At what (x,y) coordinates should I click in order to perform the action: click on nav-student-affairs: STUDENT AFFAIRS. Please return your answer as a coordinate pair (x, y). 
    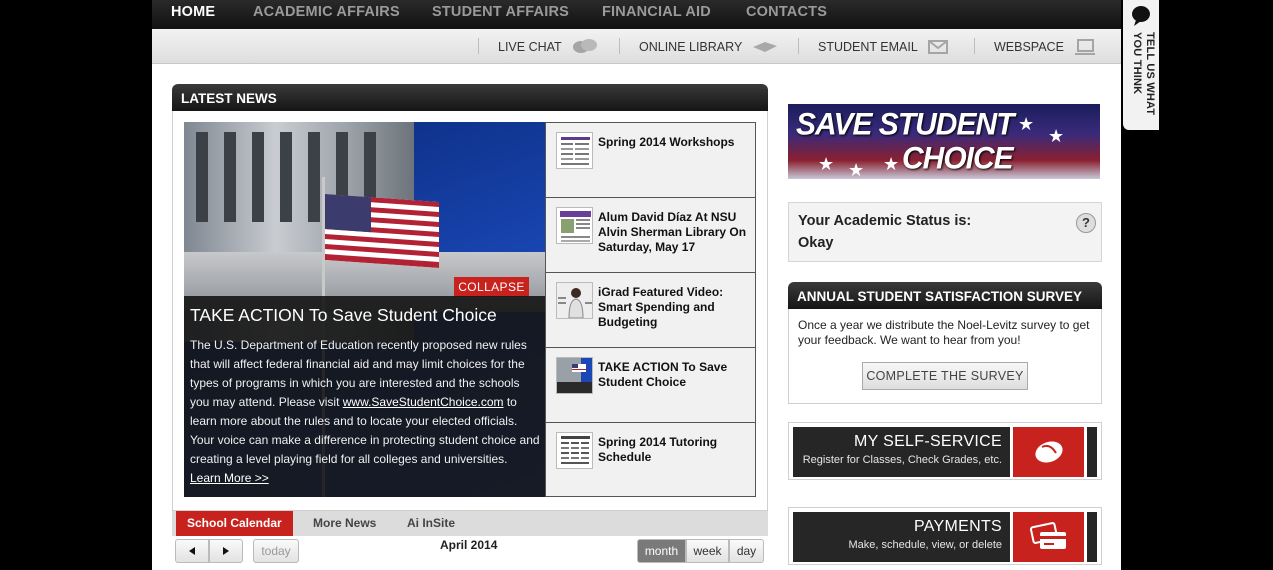
    Looking at the image, I should click on (500, 12).